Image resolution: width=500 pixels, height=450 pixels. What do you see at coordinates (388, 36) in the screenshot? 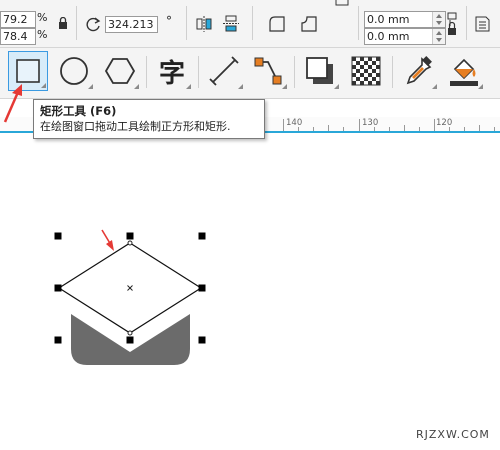
I see `corner-radius-bottom-value: 0.0 mm` at bounding box center [388, 36].